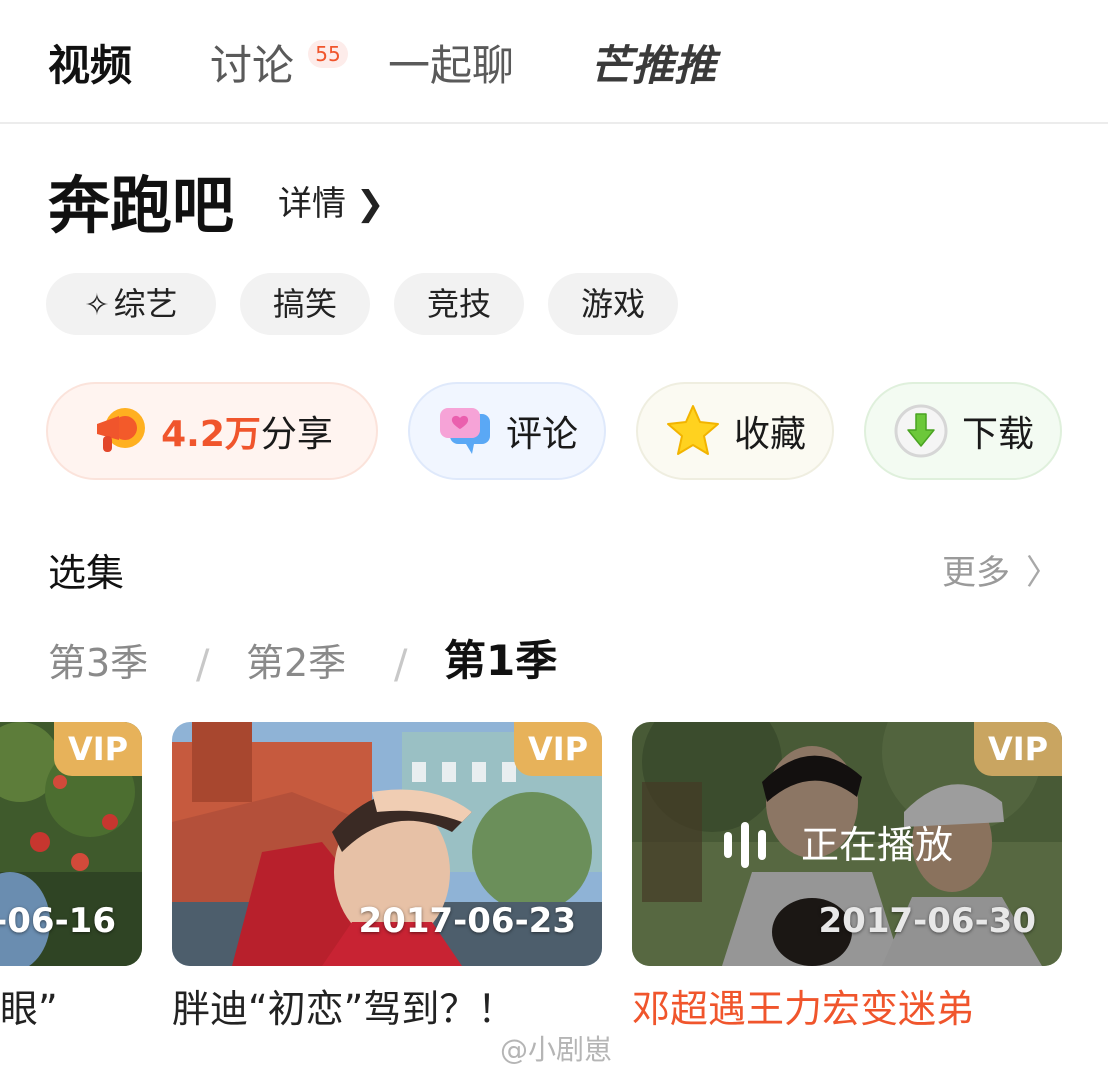 The image size is (1108, 1080). I want to click on episode-caption: 胖迪“初恋”驾到？！, so click(344, 1009).